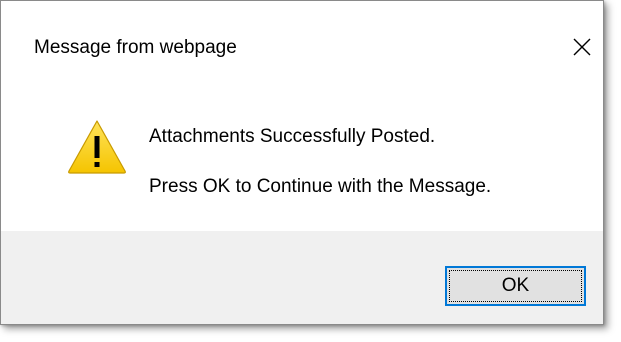  Describe the element at coordinates (97, 147) in the screenshot. I see `warning-icon` at that location.